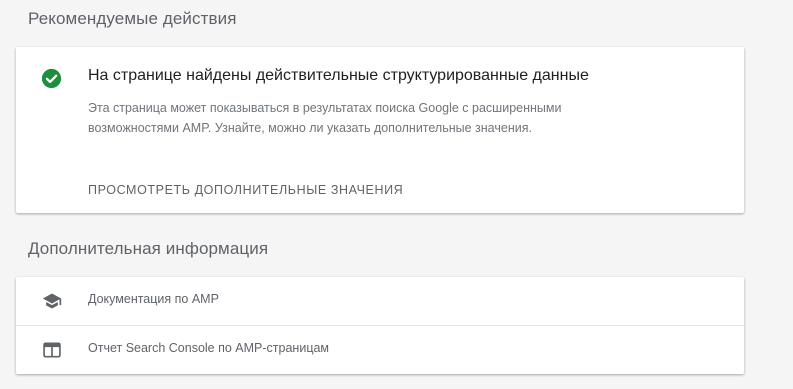  What do you see at coordinates (245, 190) in the screenshot?
I see `view-additional-values-button: ПРОСМОТРЕТЬ ДОПОЛНИТЕЛЬНЫЕ ЗНАЧЕНИЯ` at bounding box center [245, 190].